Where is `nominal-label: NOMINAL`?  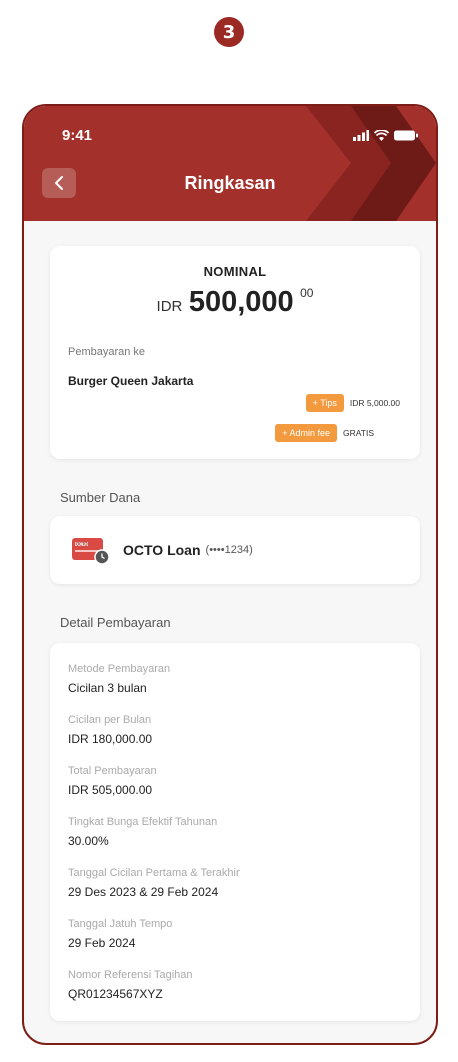 nominal-label: NOMINAL is located at coordinates (235, 271).